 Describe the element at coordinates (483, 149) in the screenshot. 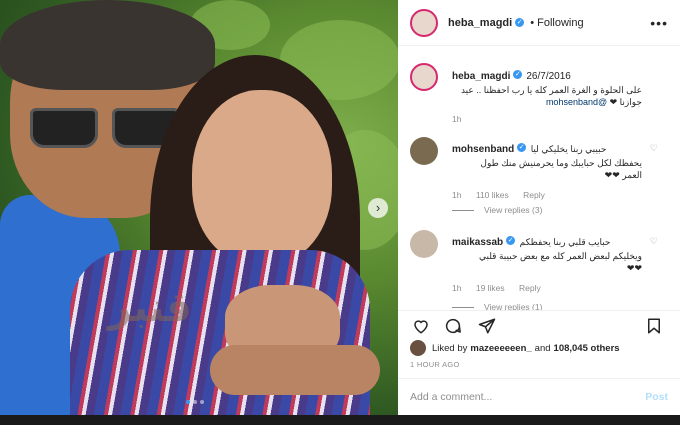

I see `comment-username: mohsenband` at that location.